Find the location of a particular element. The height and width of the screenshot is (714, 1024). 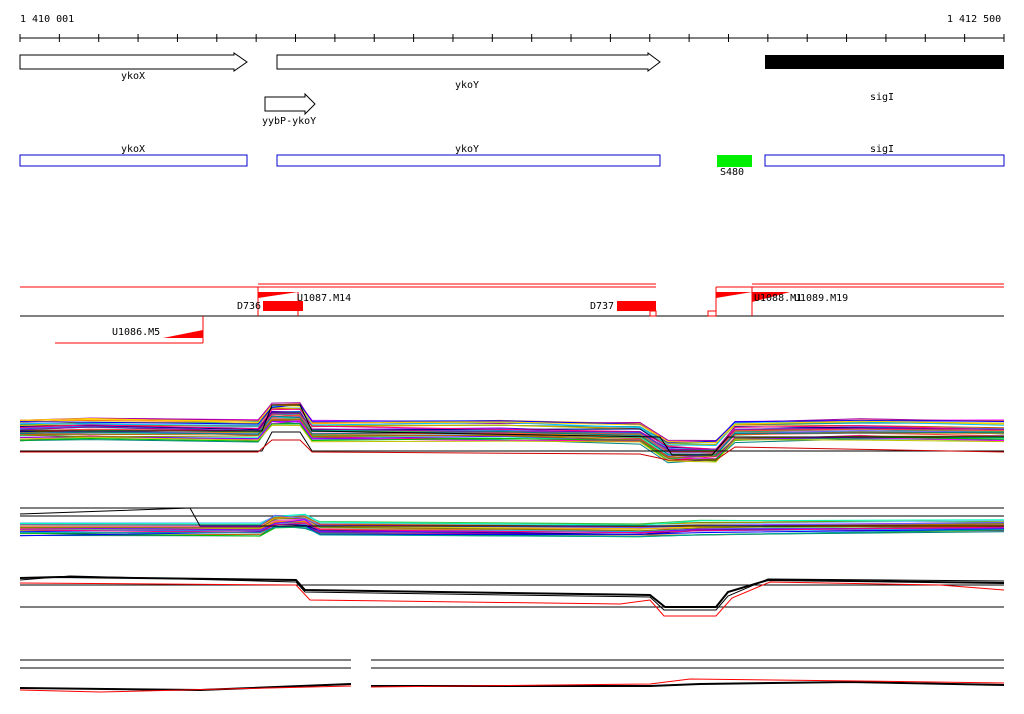

gene-arrow-ykox is located at coordinates (133, 62).